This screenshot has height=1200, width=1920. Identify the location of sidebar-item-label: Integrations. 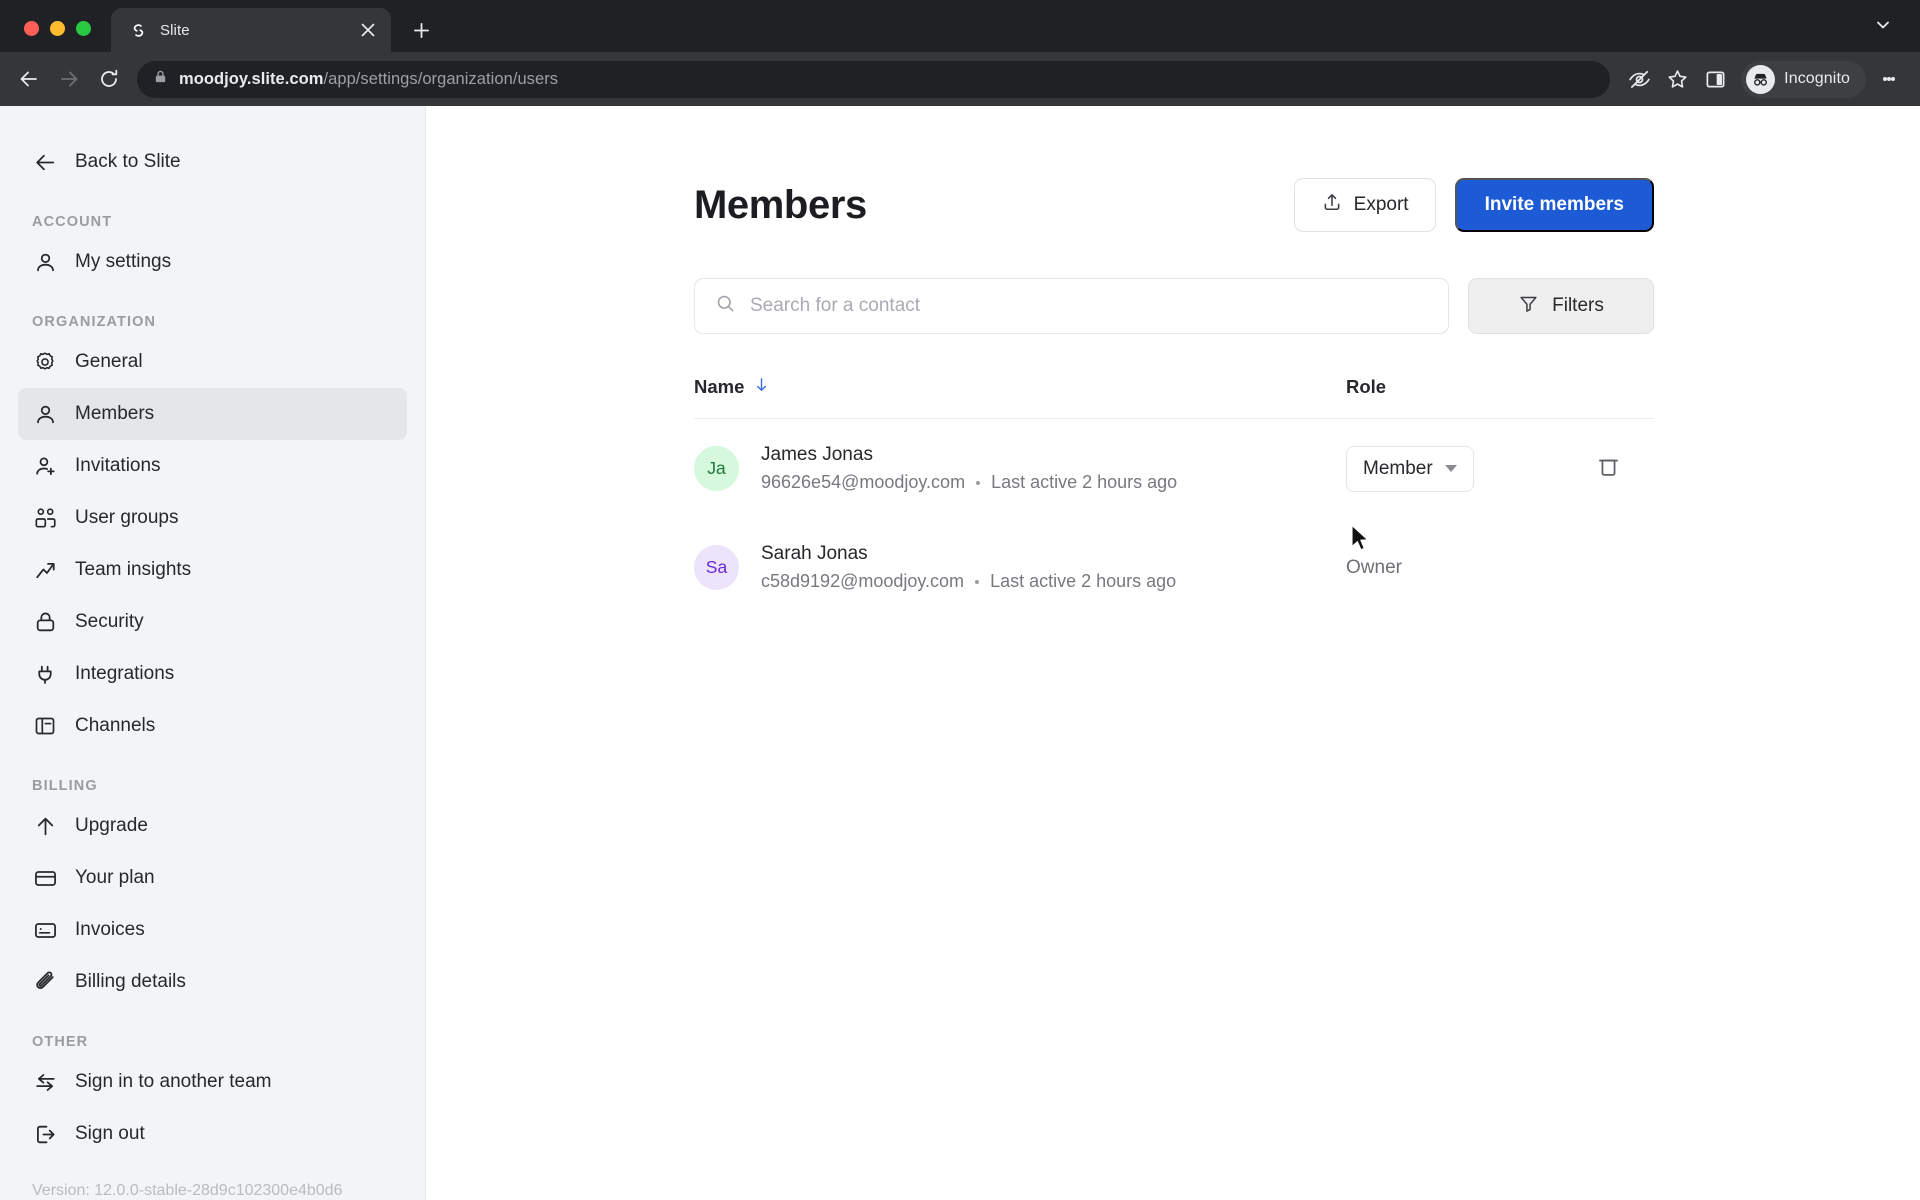
(125, 673).